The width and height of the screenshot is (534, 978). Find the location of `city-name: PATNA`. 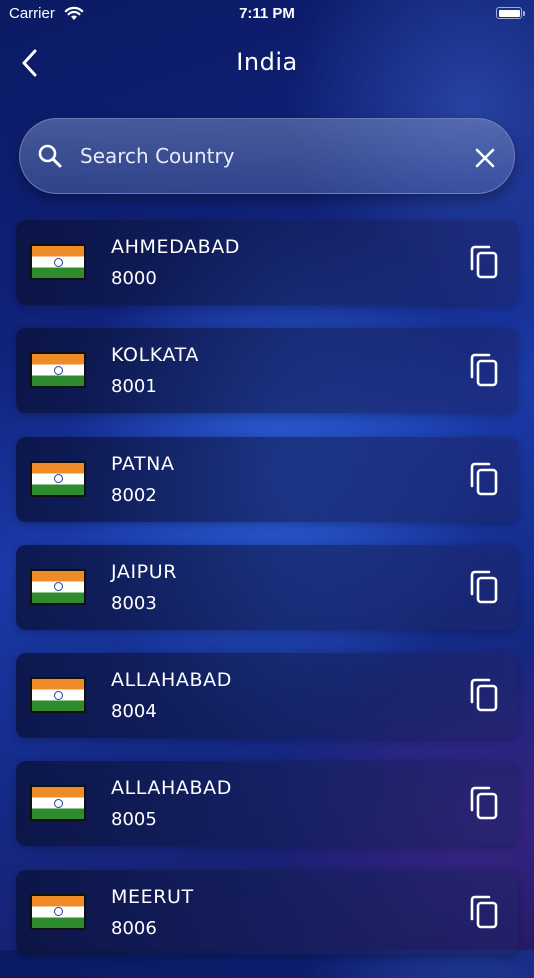

city-name: PATNA is located at coordinates (143, 463).